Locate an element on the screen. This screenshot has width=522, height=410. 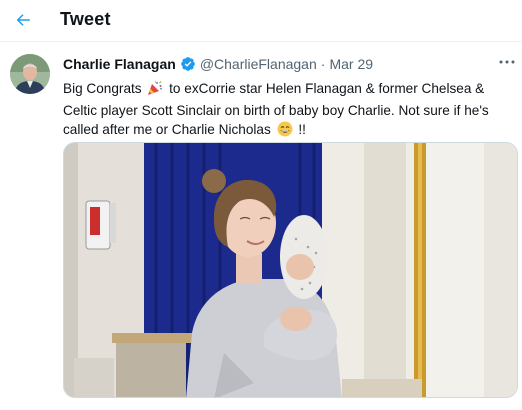
back-arrow-icon is located at coordinates (23, 20).